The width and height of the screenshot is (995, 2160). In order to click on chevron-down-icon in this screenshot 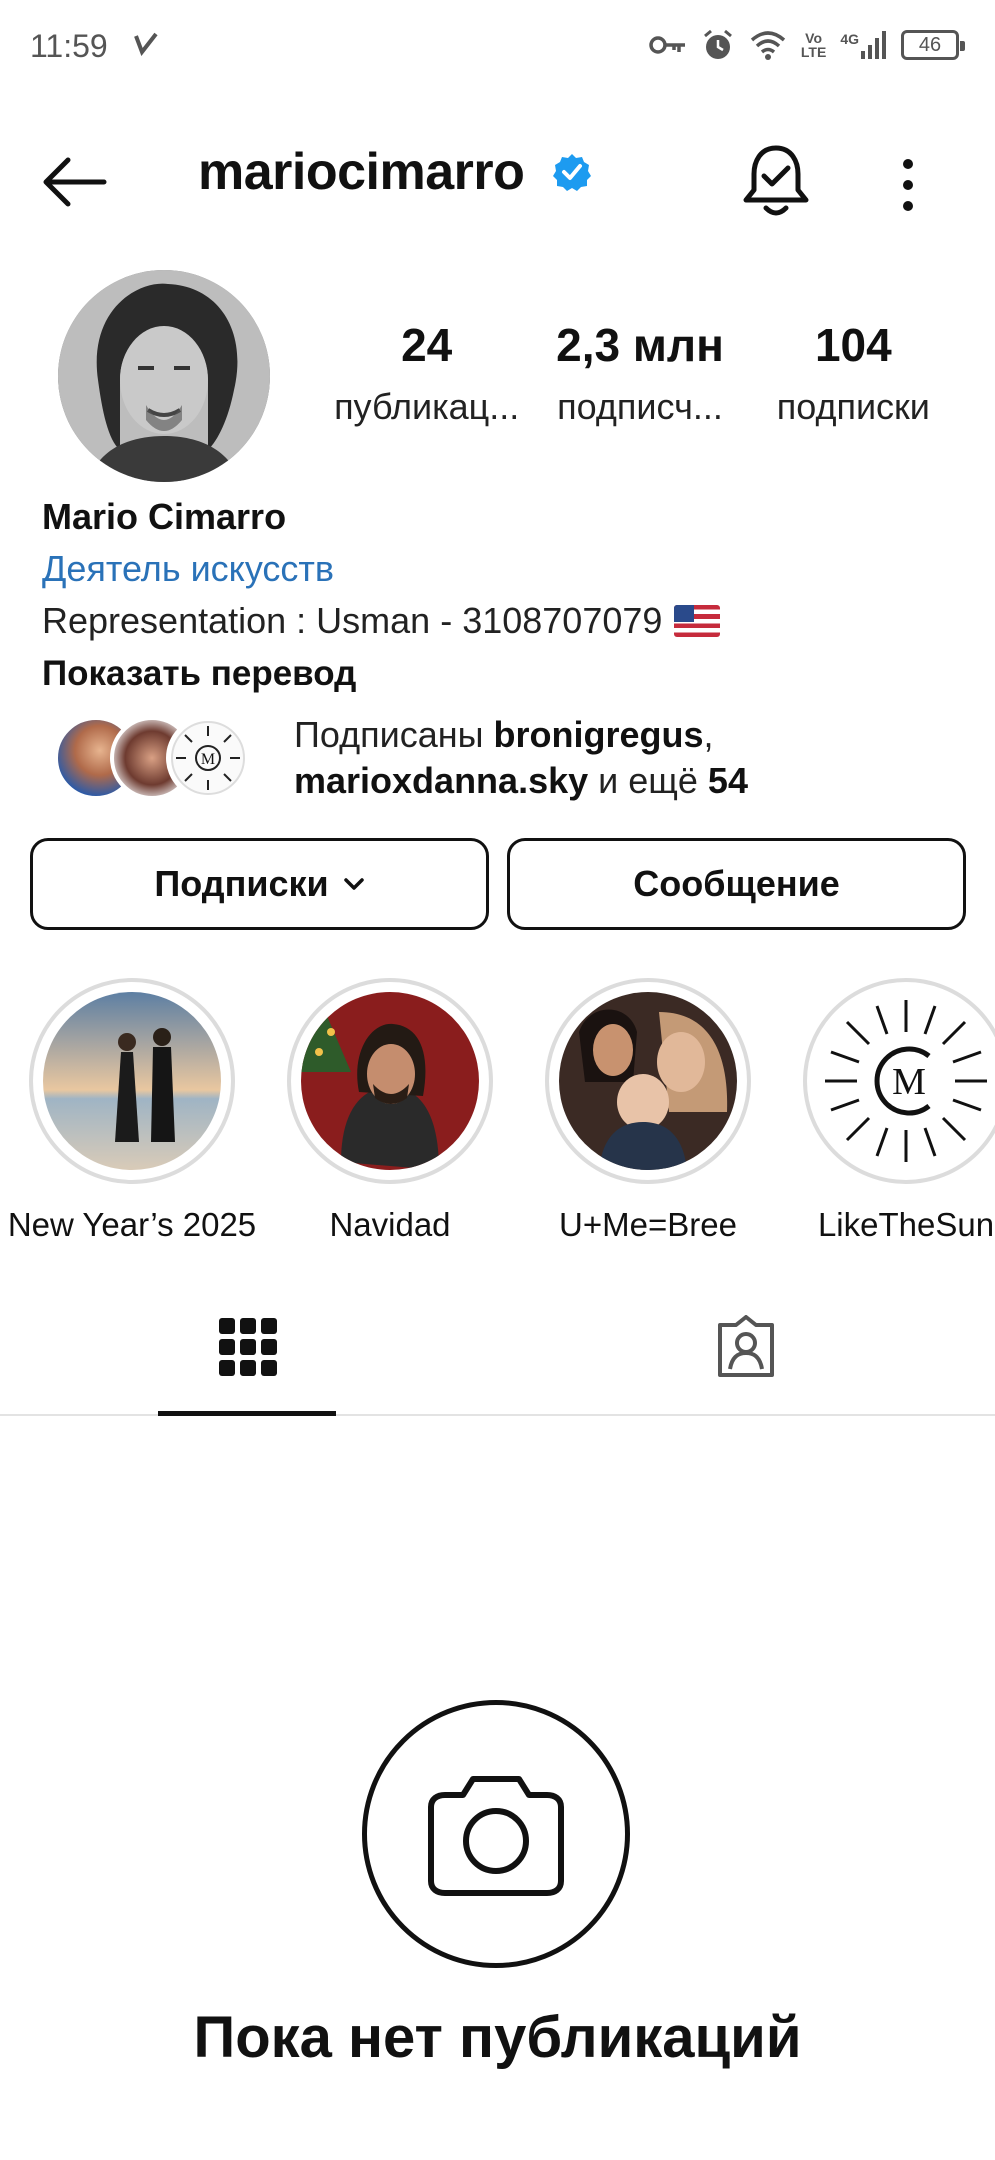, I will do `click(353, 884)`.